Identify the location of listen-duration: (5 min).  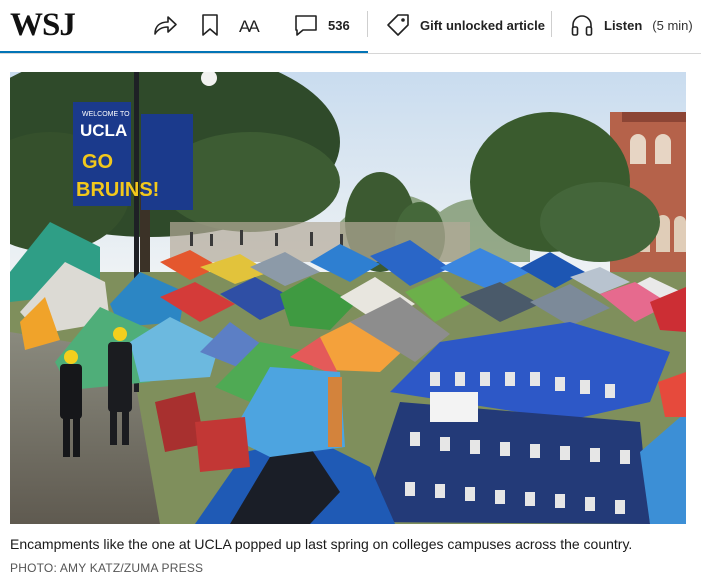
(672, 25).